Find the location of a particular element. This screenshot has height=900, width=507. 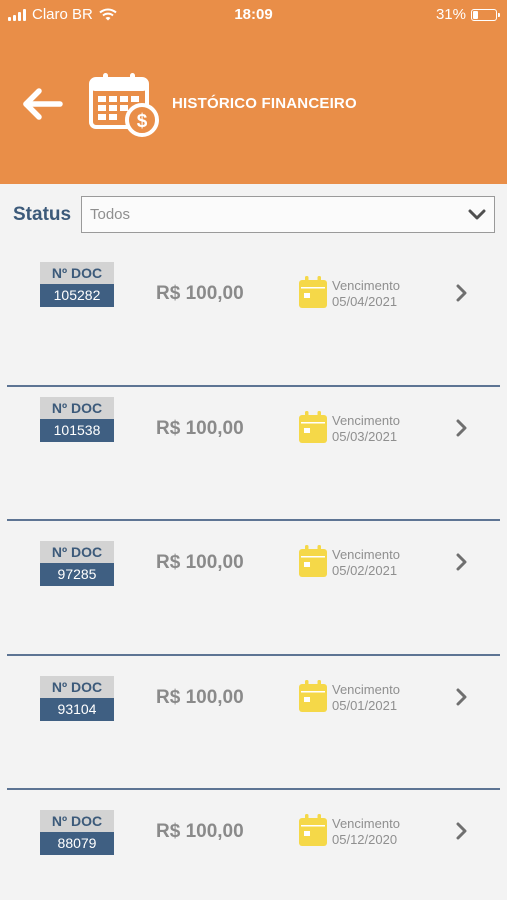

doc-badge: Nº DOC 88079 is located at coordinates (77, 832).